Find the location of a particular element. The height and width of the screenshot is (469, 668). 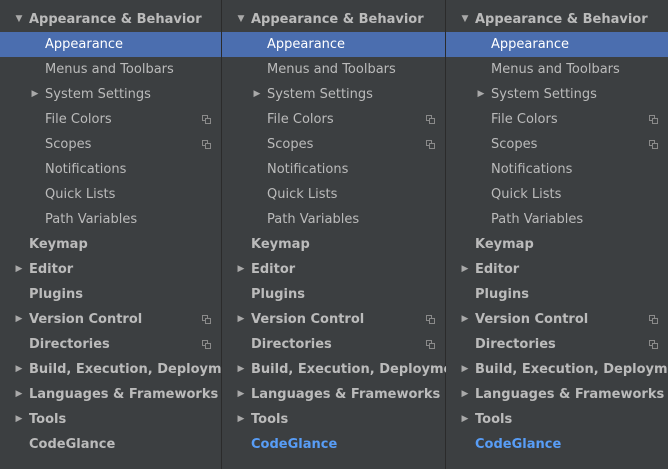

tree-item-label: Appearance & Behavior is located at coordinates (337, 19).